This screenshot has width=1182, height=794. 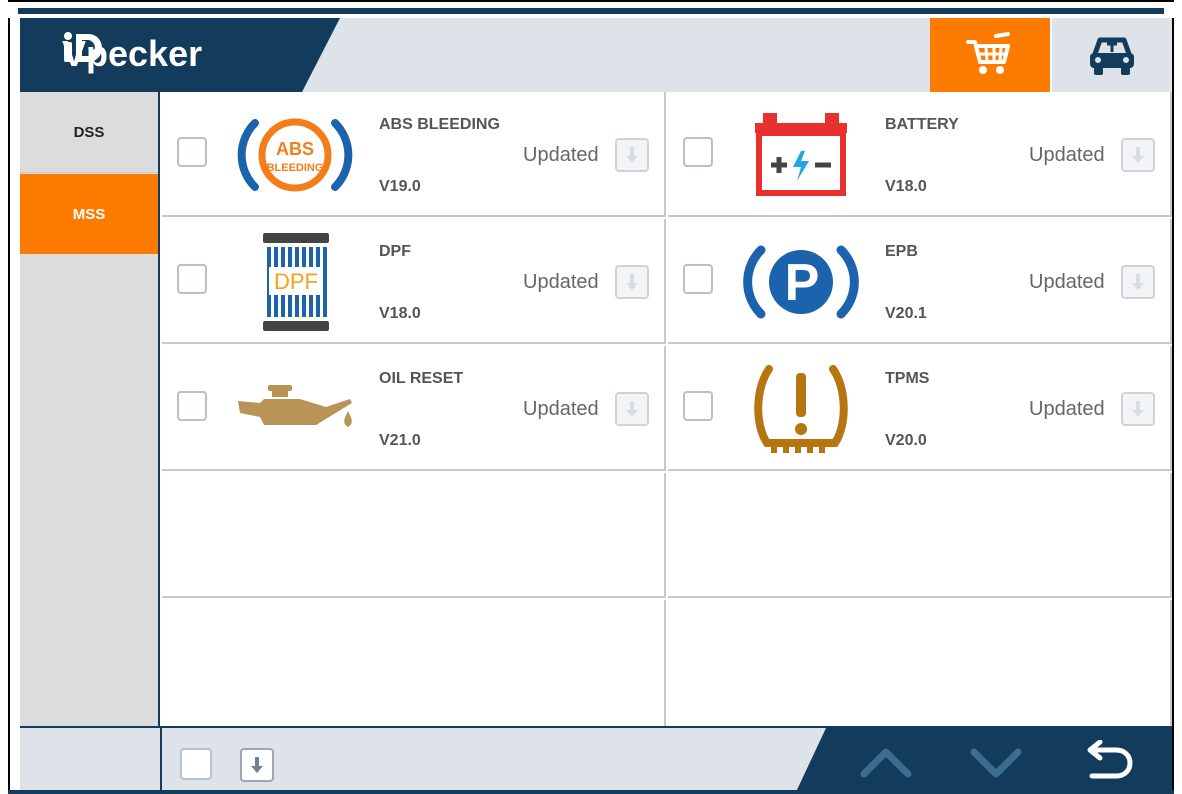 What do you see at coordinates (414, 408) in the screenshot?
I see `function-card-oil-reset: OIL RESET V21.0 Updated` at bounding box center [414, 408].